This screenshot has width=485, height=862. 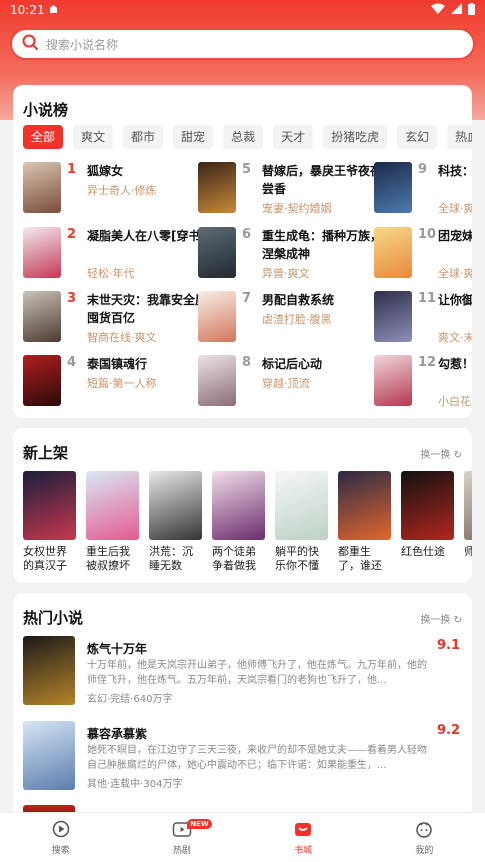 What do you see at coordinates (292, 364) in the screenshot?
I see `book-title: 标记后心动` at bounding box center [292, 364].